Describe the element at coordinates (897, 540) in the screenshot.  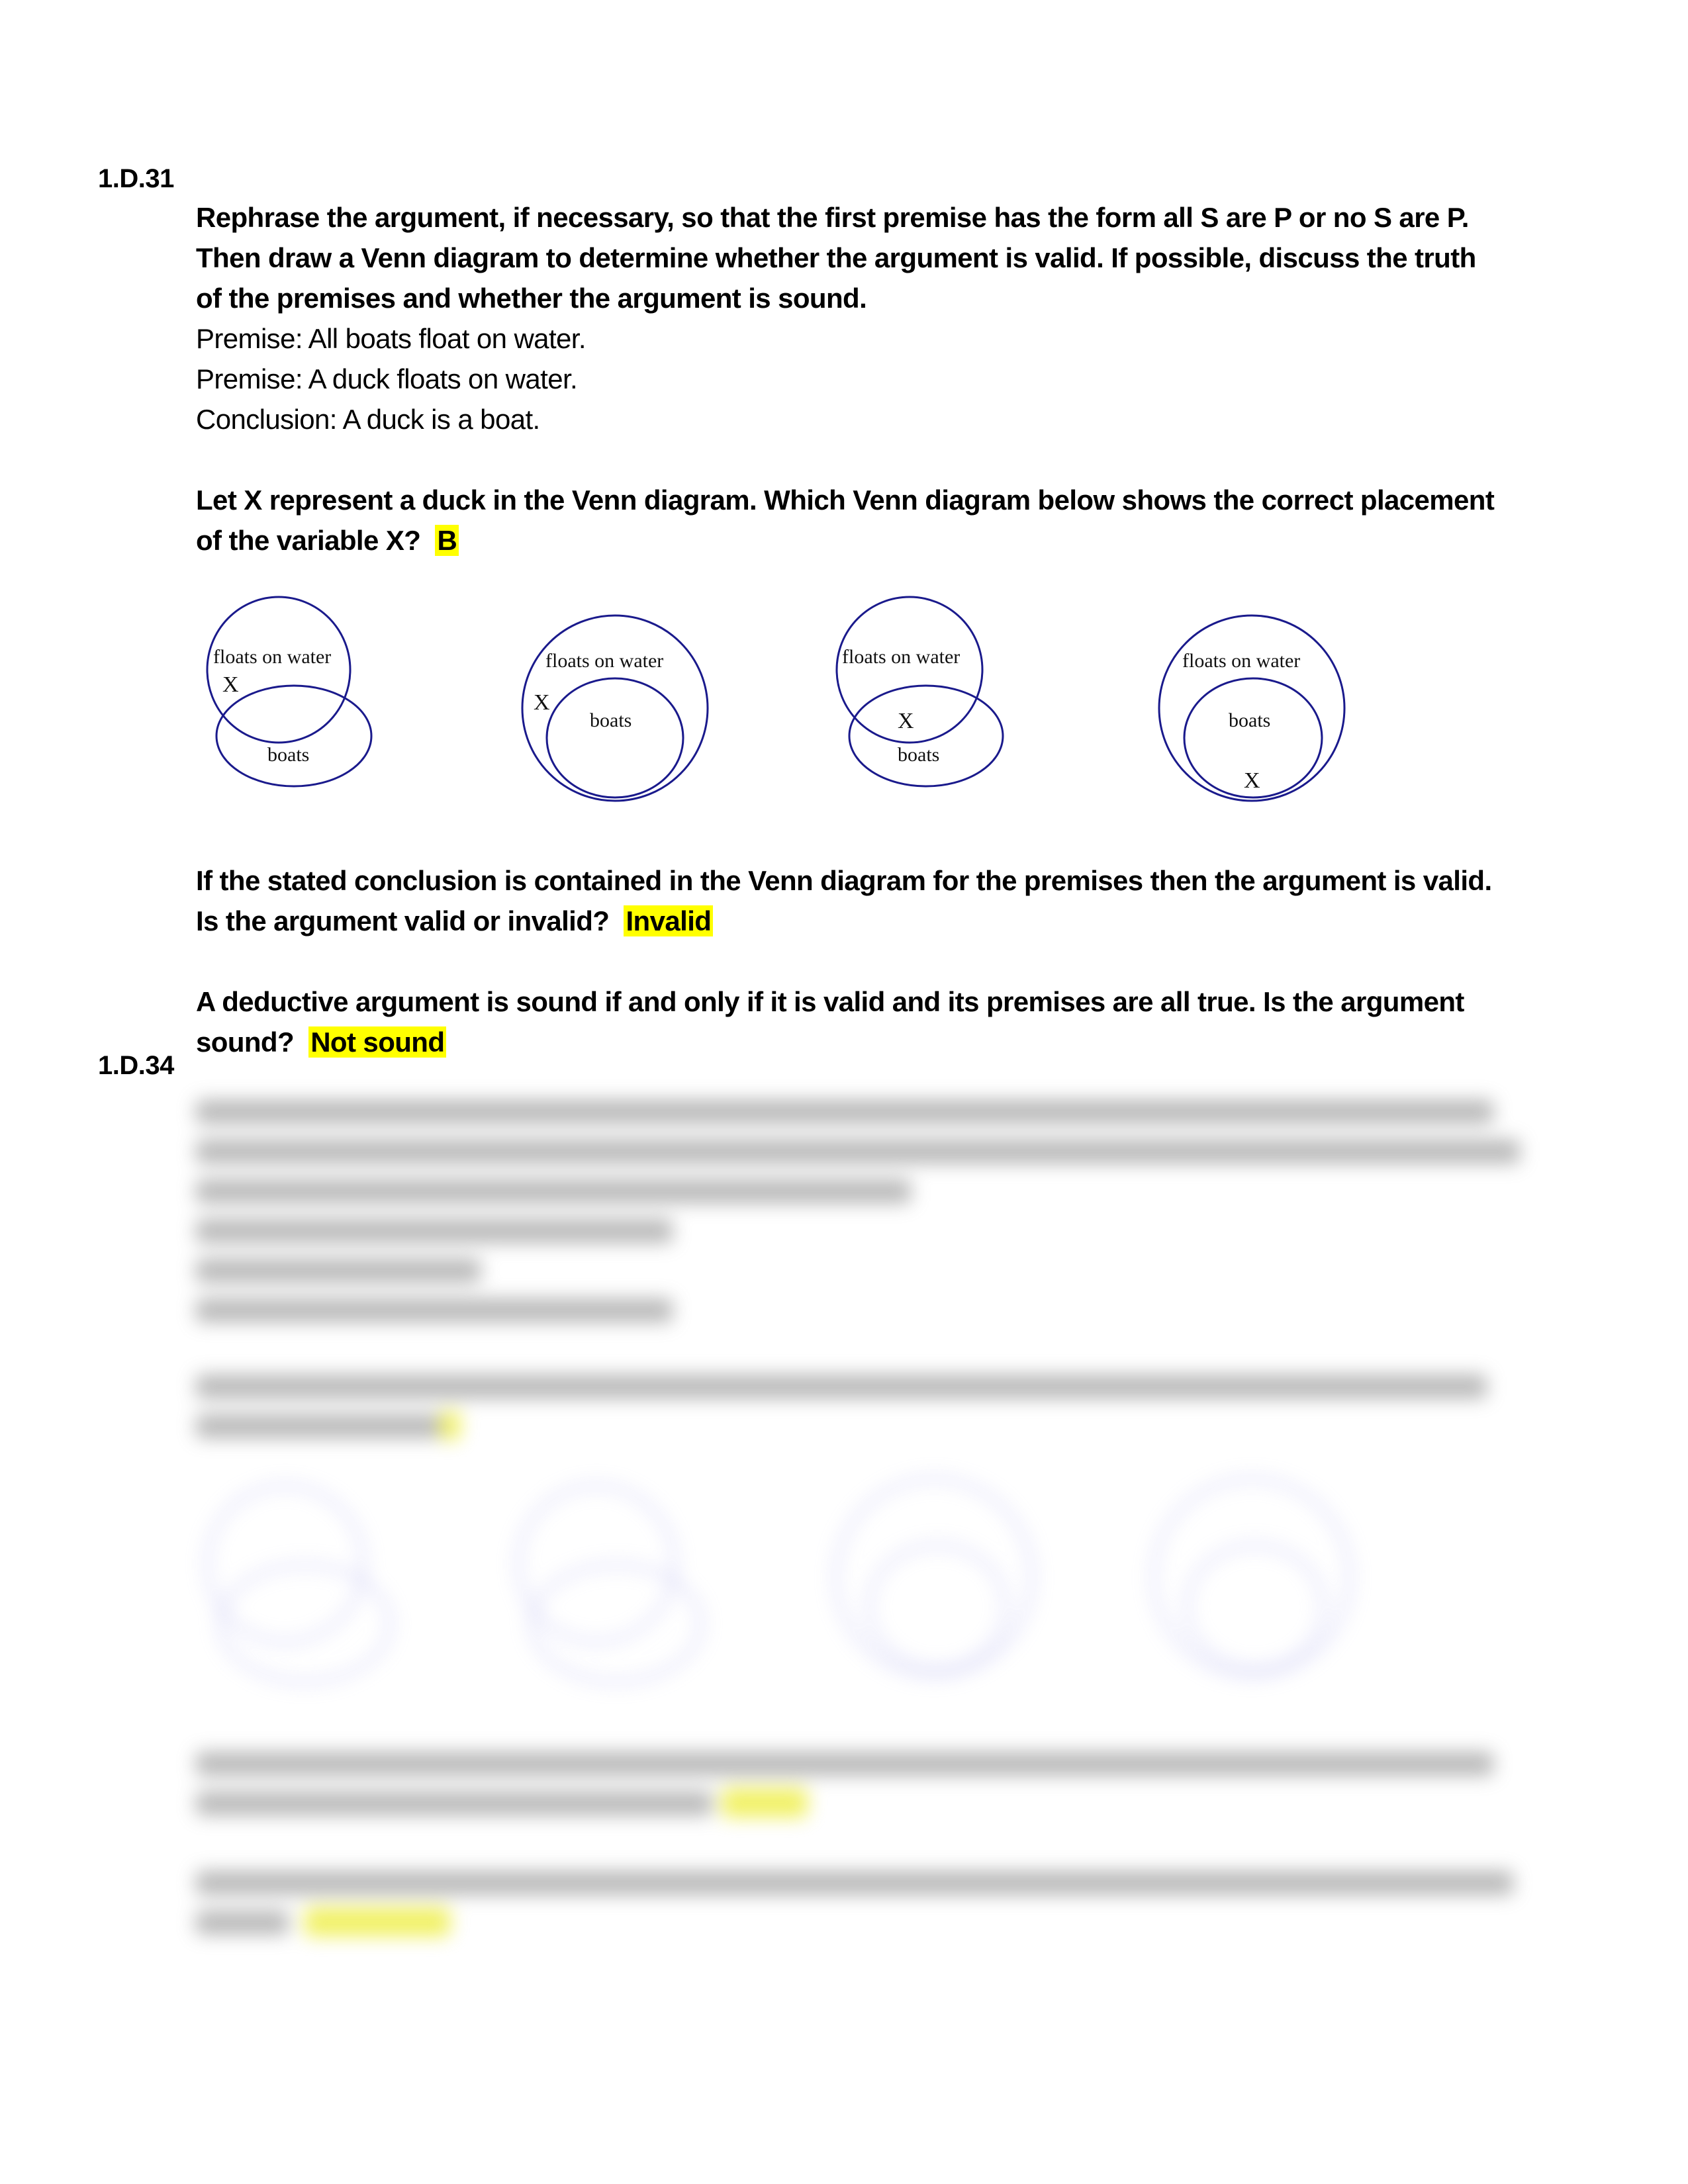
I see `question-x-line-2: of the variable X? B` at that location.